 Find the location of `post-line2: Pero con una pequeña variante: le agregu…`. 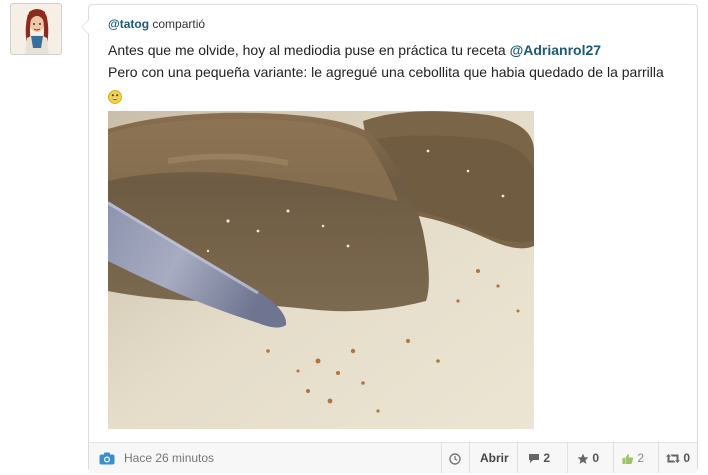

post-line2: Pero con una pequeña variante: le agregu… is located at coordinates (386, 72).